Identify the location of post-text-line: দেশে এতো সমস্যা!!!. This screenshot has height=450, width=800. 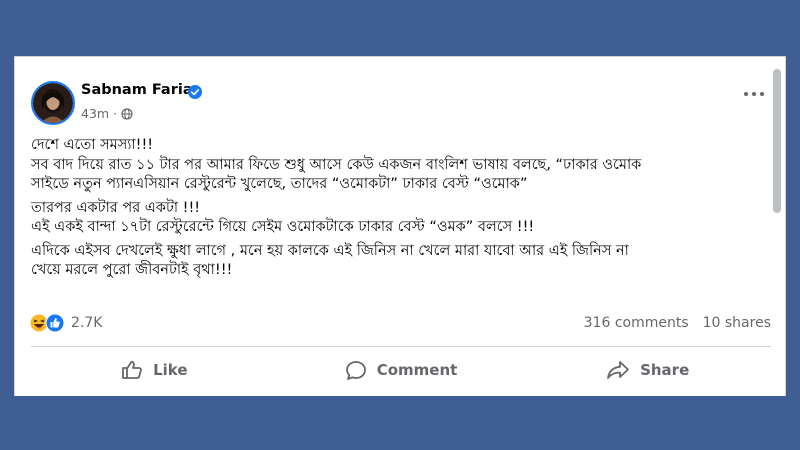
(92, 145).